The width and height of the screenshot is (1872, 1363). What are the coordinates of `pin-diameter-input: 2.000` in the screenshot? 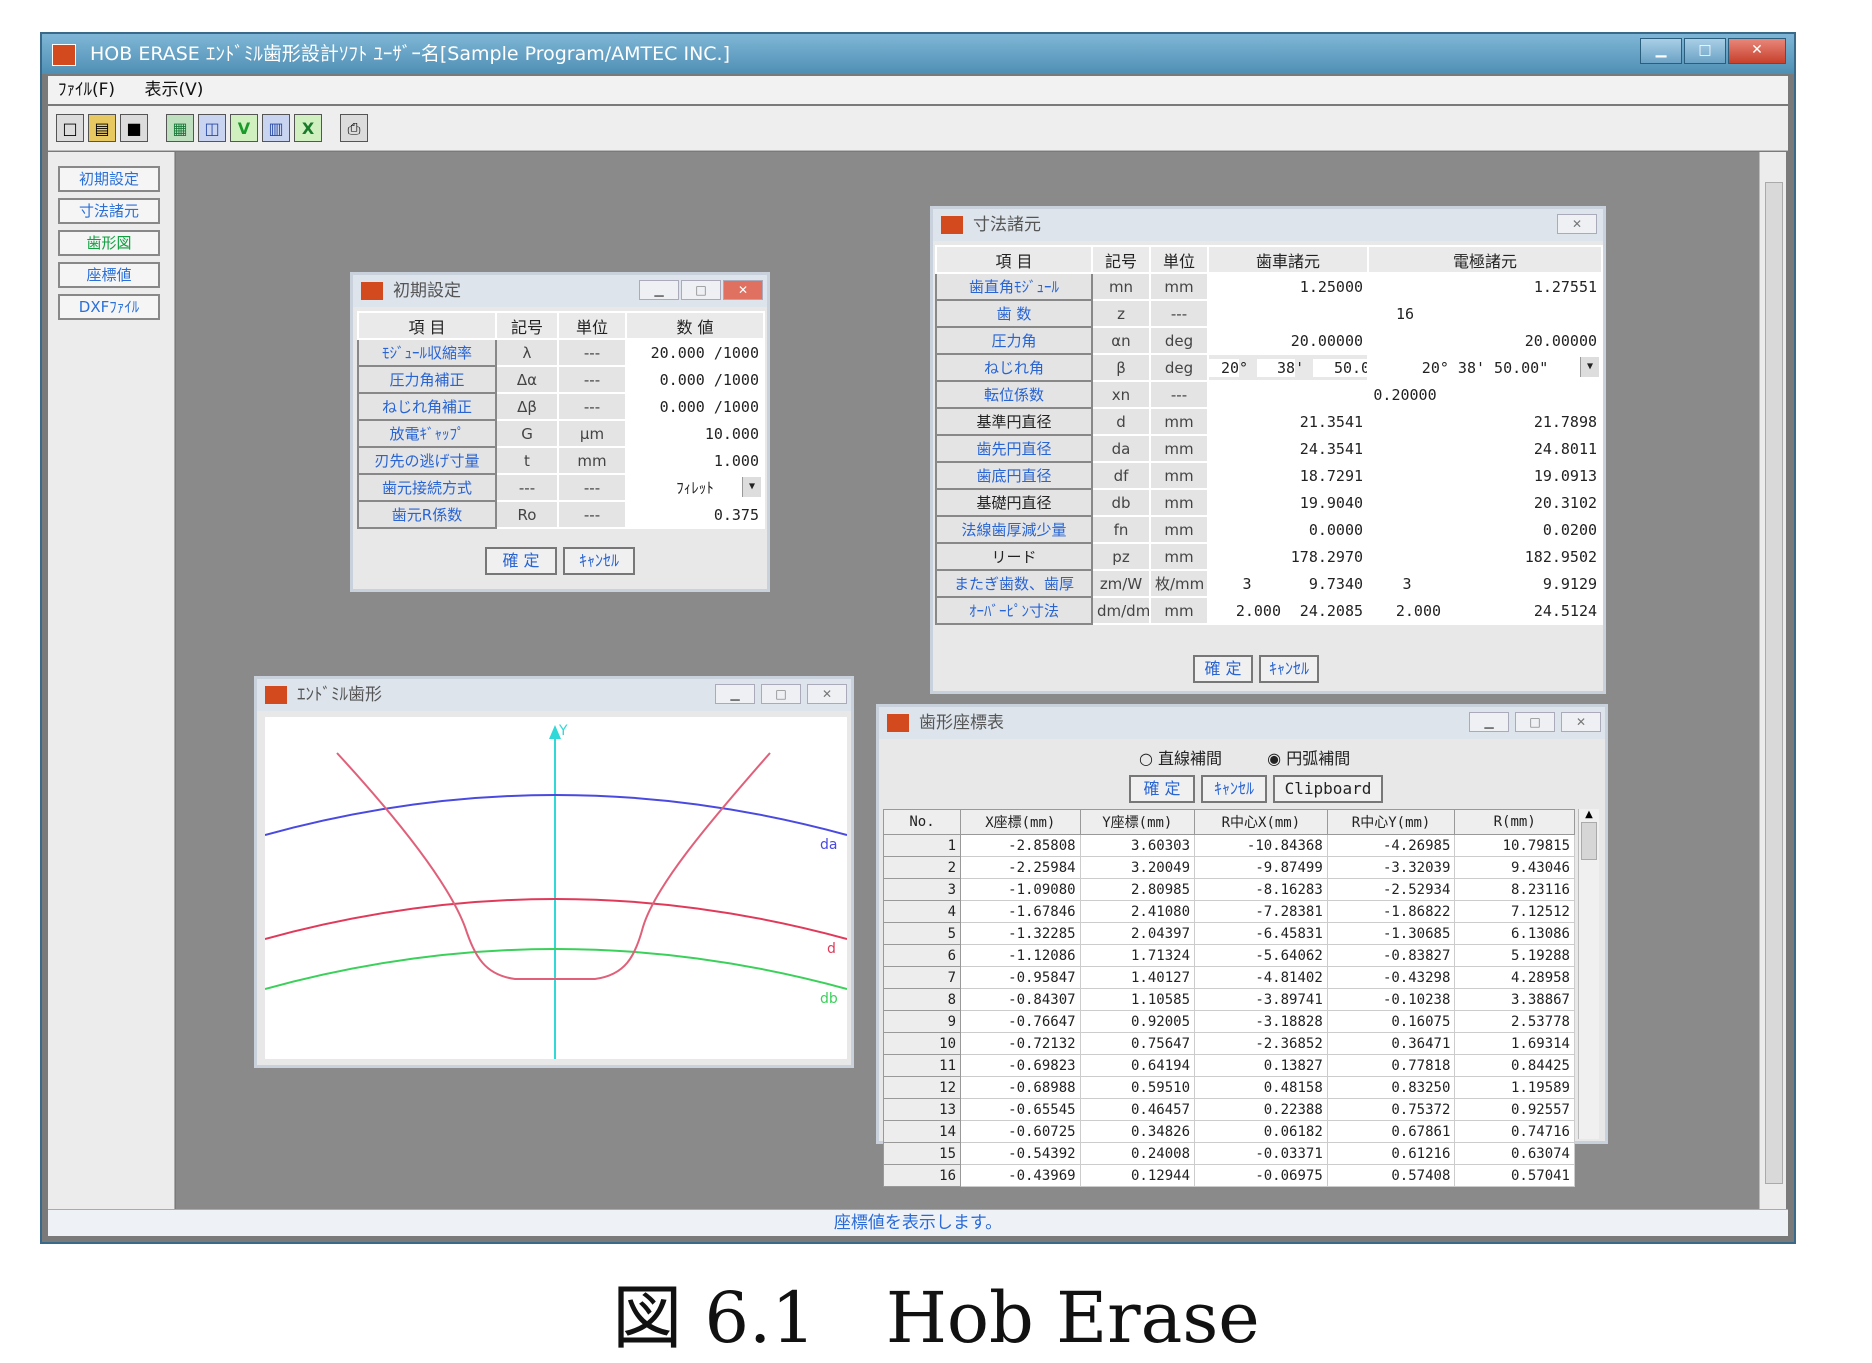 It's located at (1247, 610).